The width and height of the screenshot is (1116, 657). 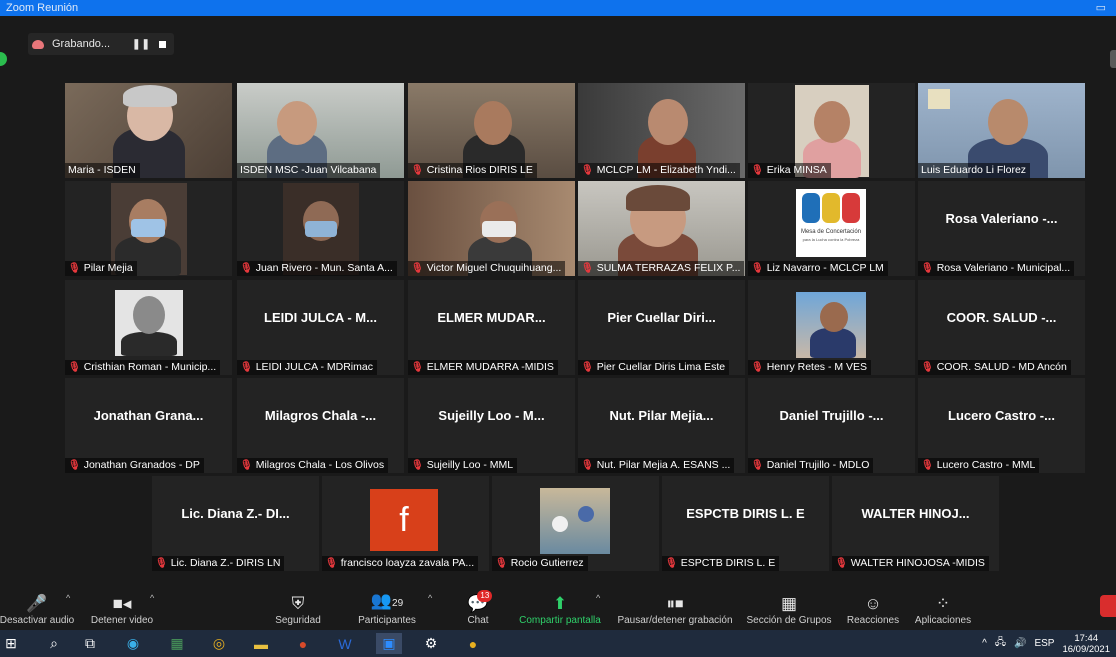 What do you see at coordinates (431, 643) in the screenshot?
I see `settings-gear-icon: ⚙` at bounding box center [431, 643].